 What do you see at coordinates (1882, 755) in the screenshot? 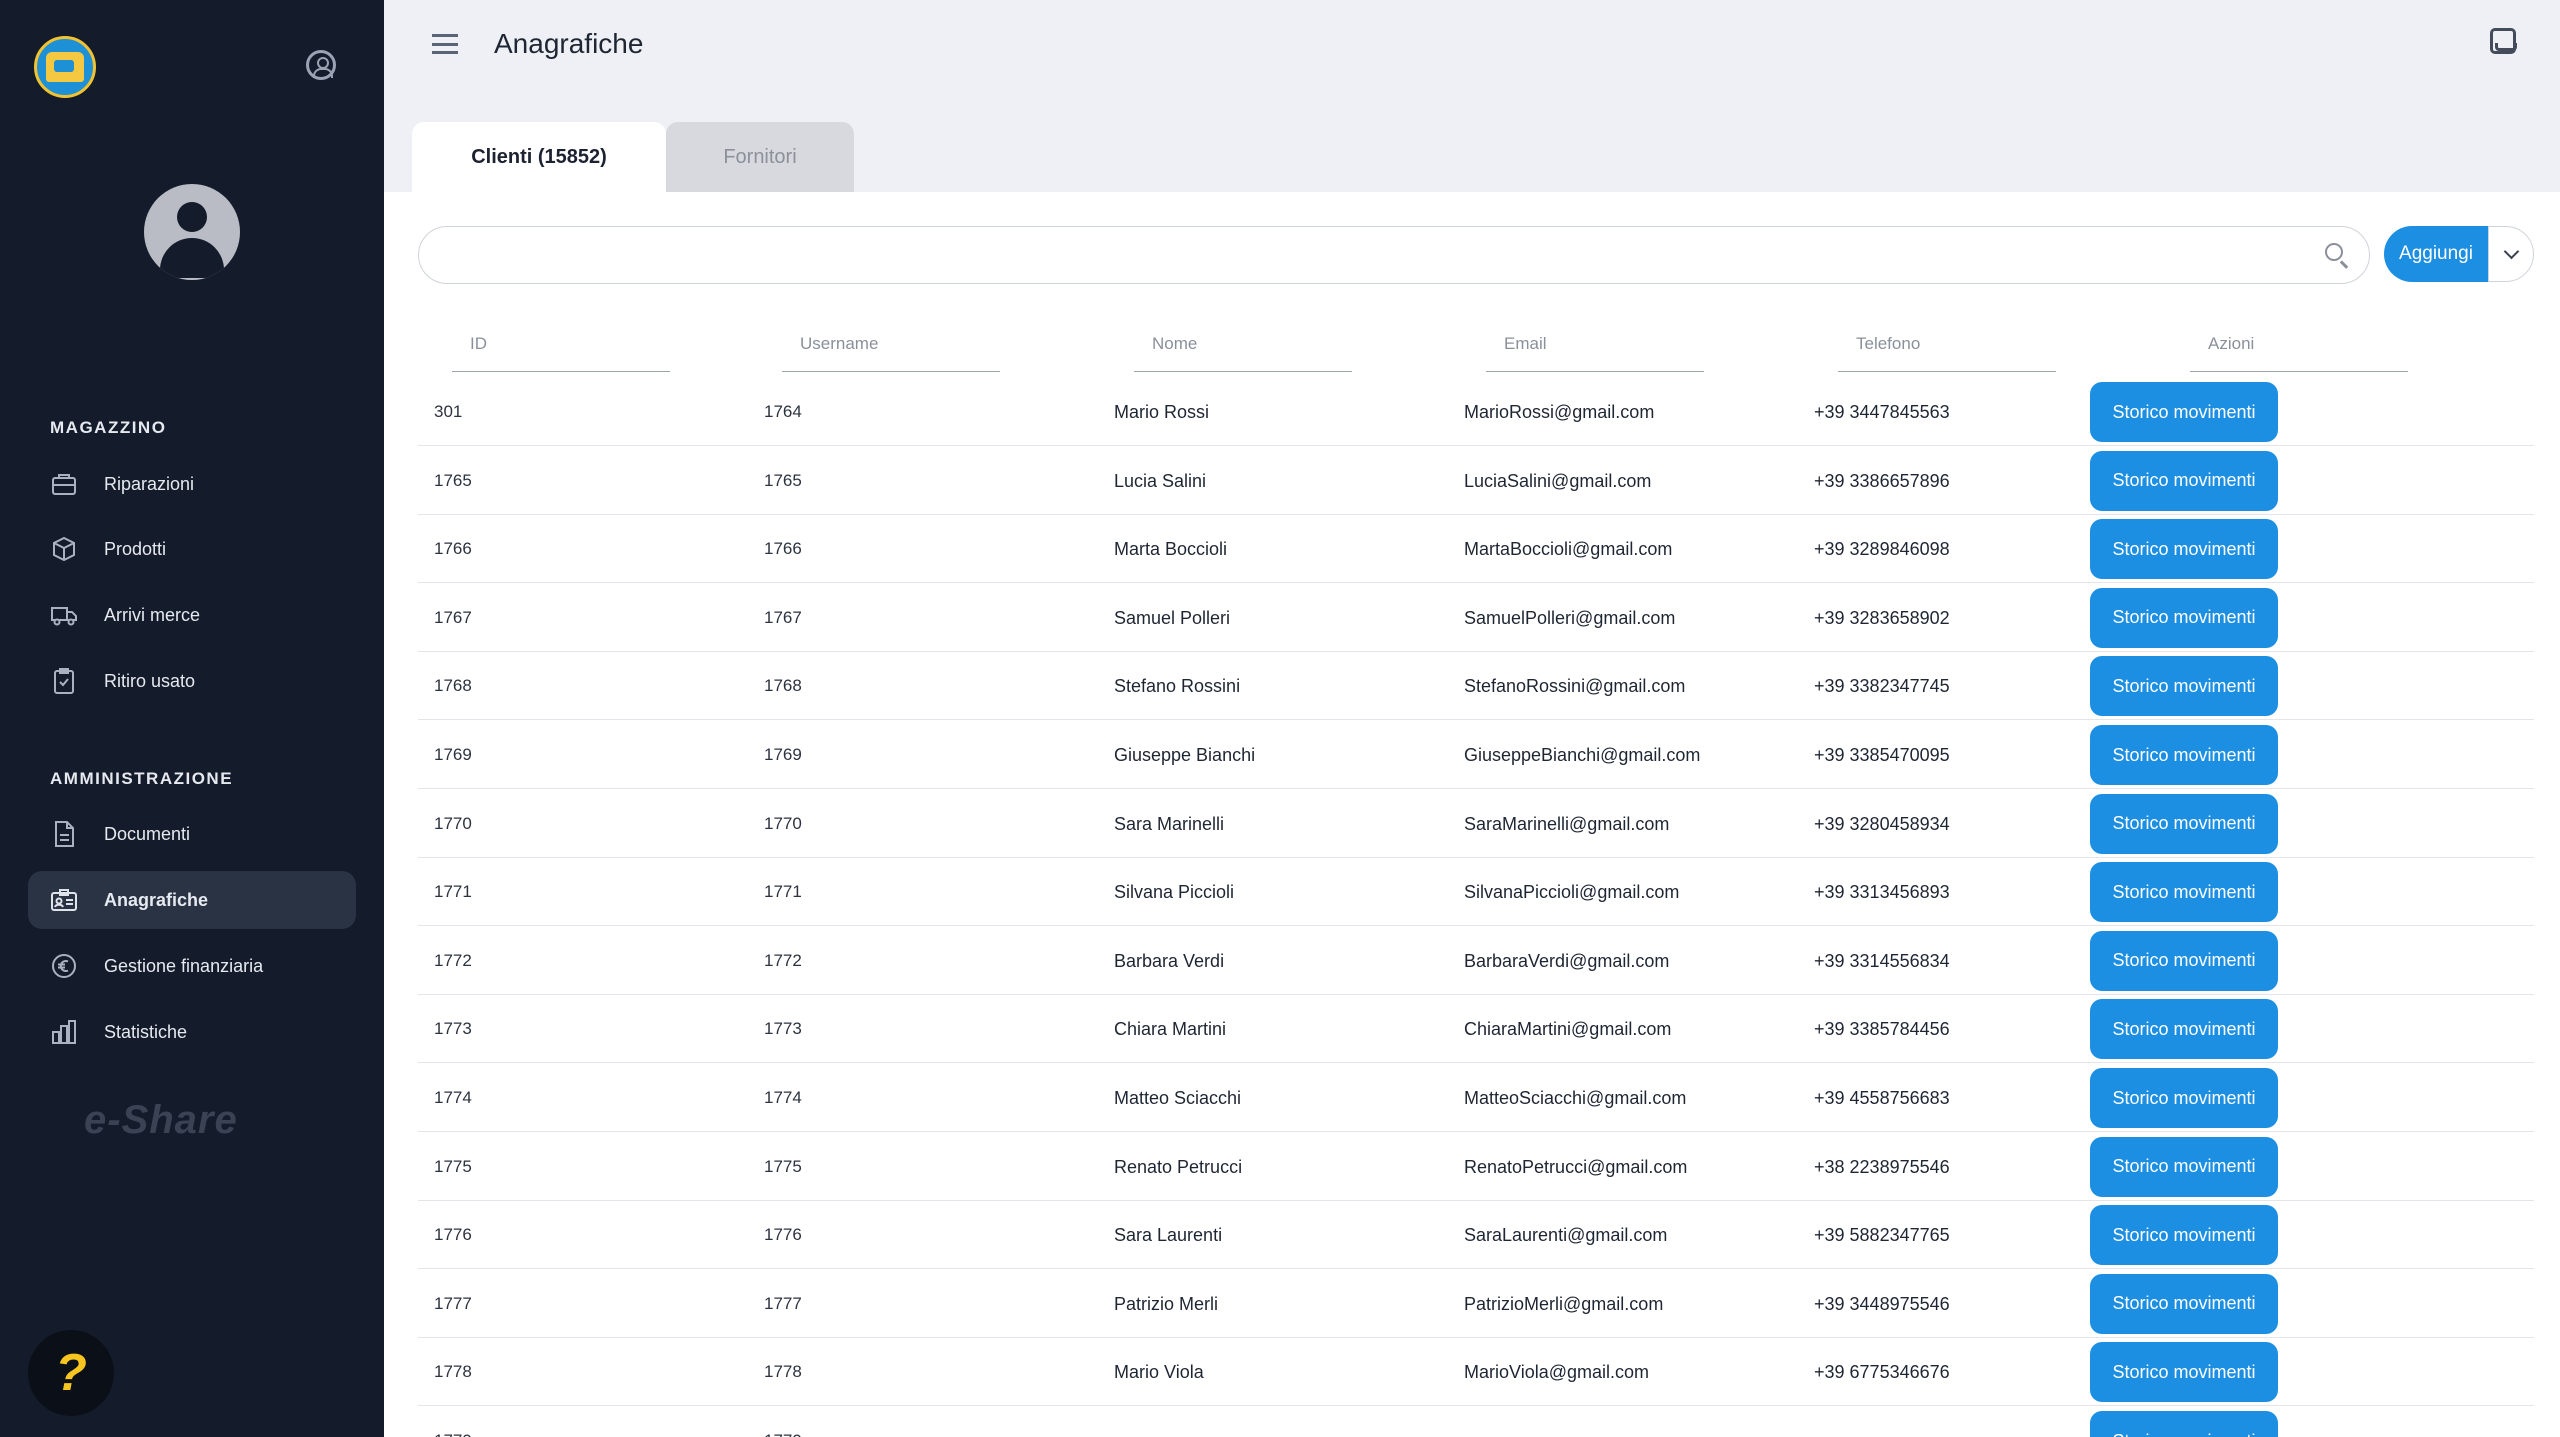
I see `cell-telefono: +39 3385470095` at bounding box center [1882, 755].